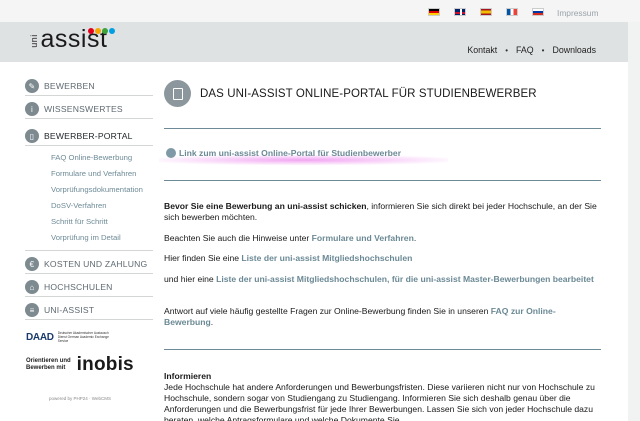  Describe the element at coordinates (32, 264) in the screenshot. I see `euro-icon: €` at that location.